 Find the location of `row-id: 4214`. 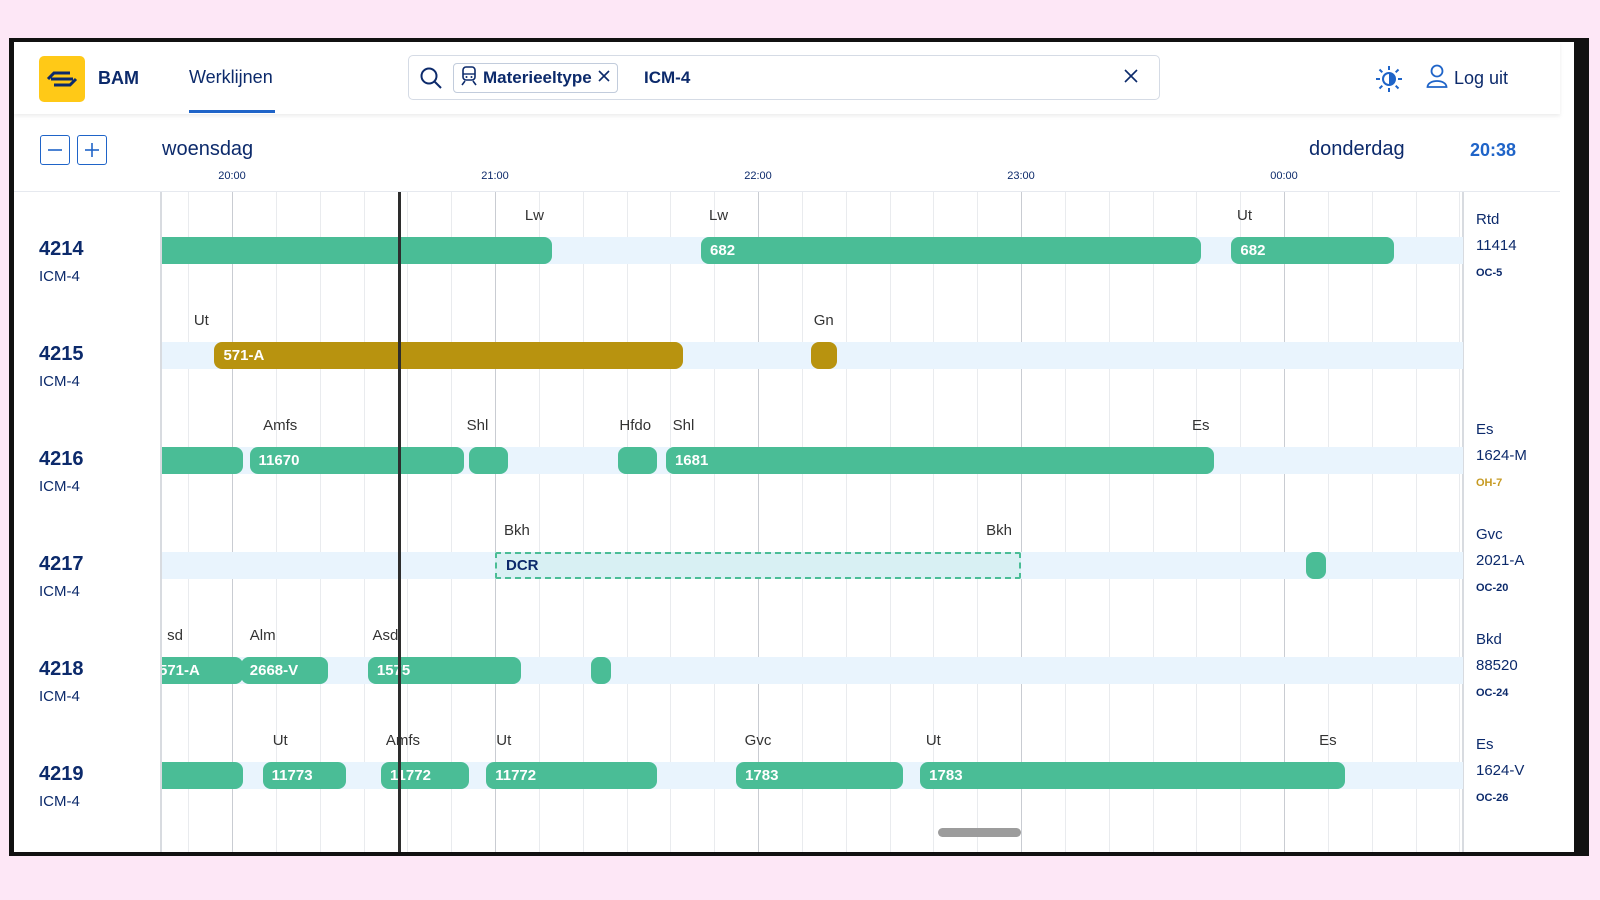

row-id: 4214 is located at coordinates (61, 249).